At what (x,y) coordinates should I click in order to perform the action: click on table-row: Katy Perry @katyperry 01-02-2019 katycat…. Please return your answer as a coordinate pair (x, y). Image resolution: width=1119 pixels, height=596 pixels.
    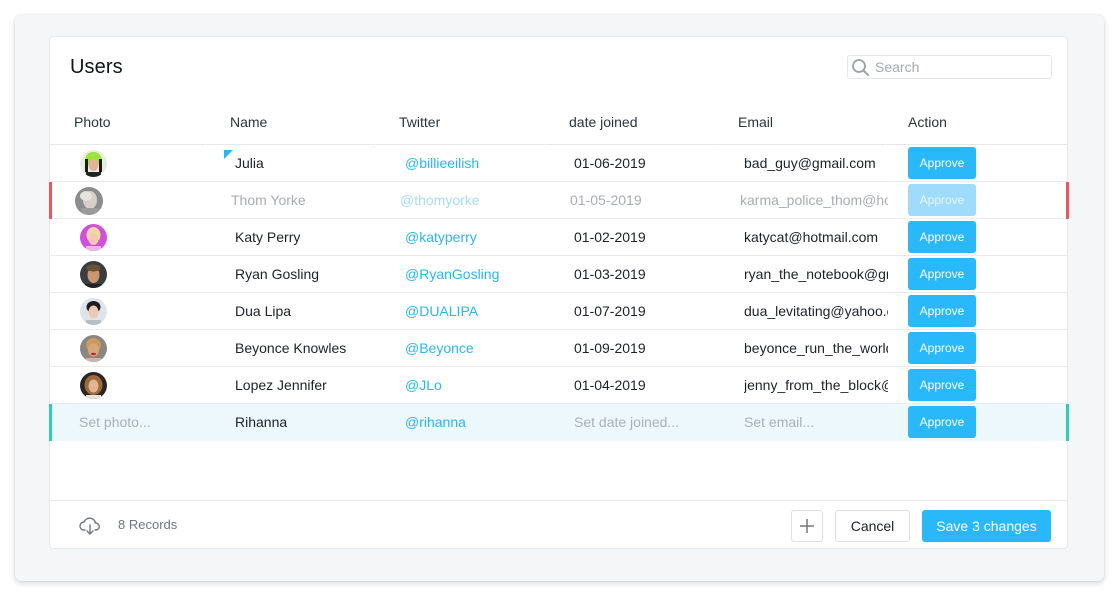
    Looking at the image, I should click on (558, 237).